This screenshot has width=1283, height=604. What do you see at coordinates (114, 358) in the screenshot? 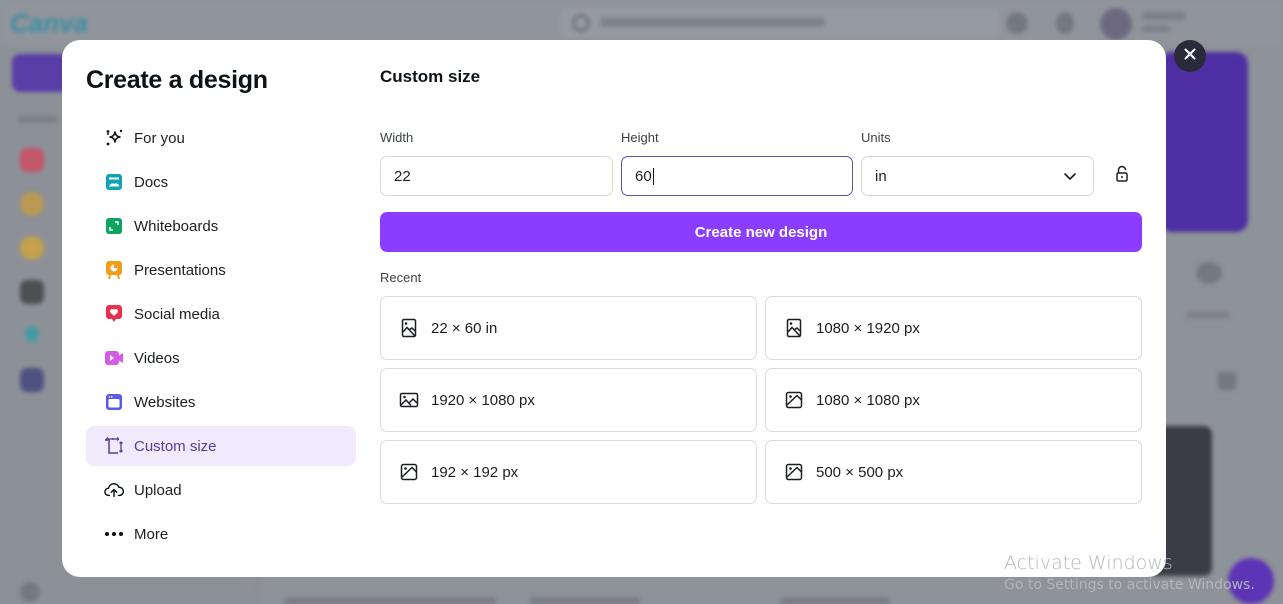
I see `video-icon` at bounding box center [114, 358].